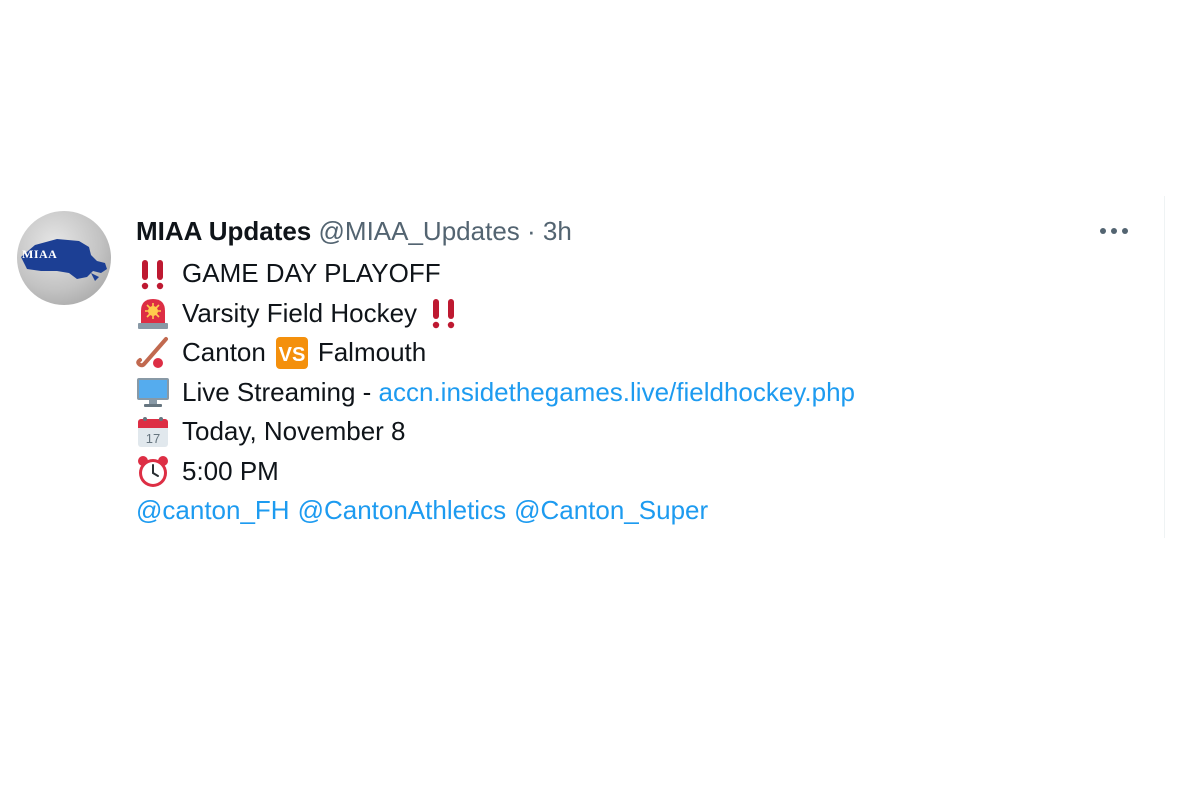 This screenshot has height=802, width=1177. I want to click on svg-text: VS, so click(292, 355).